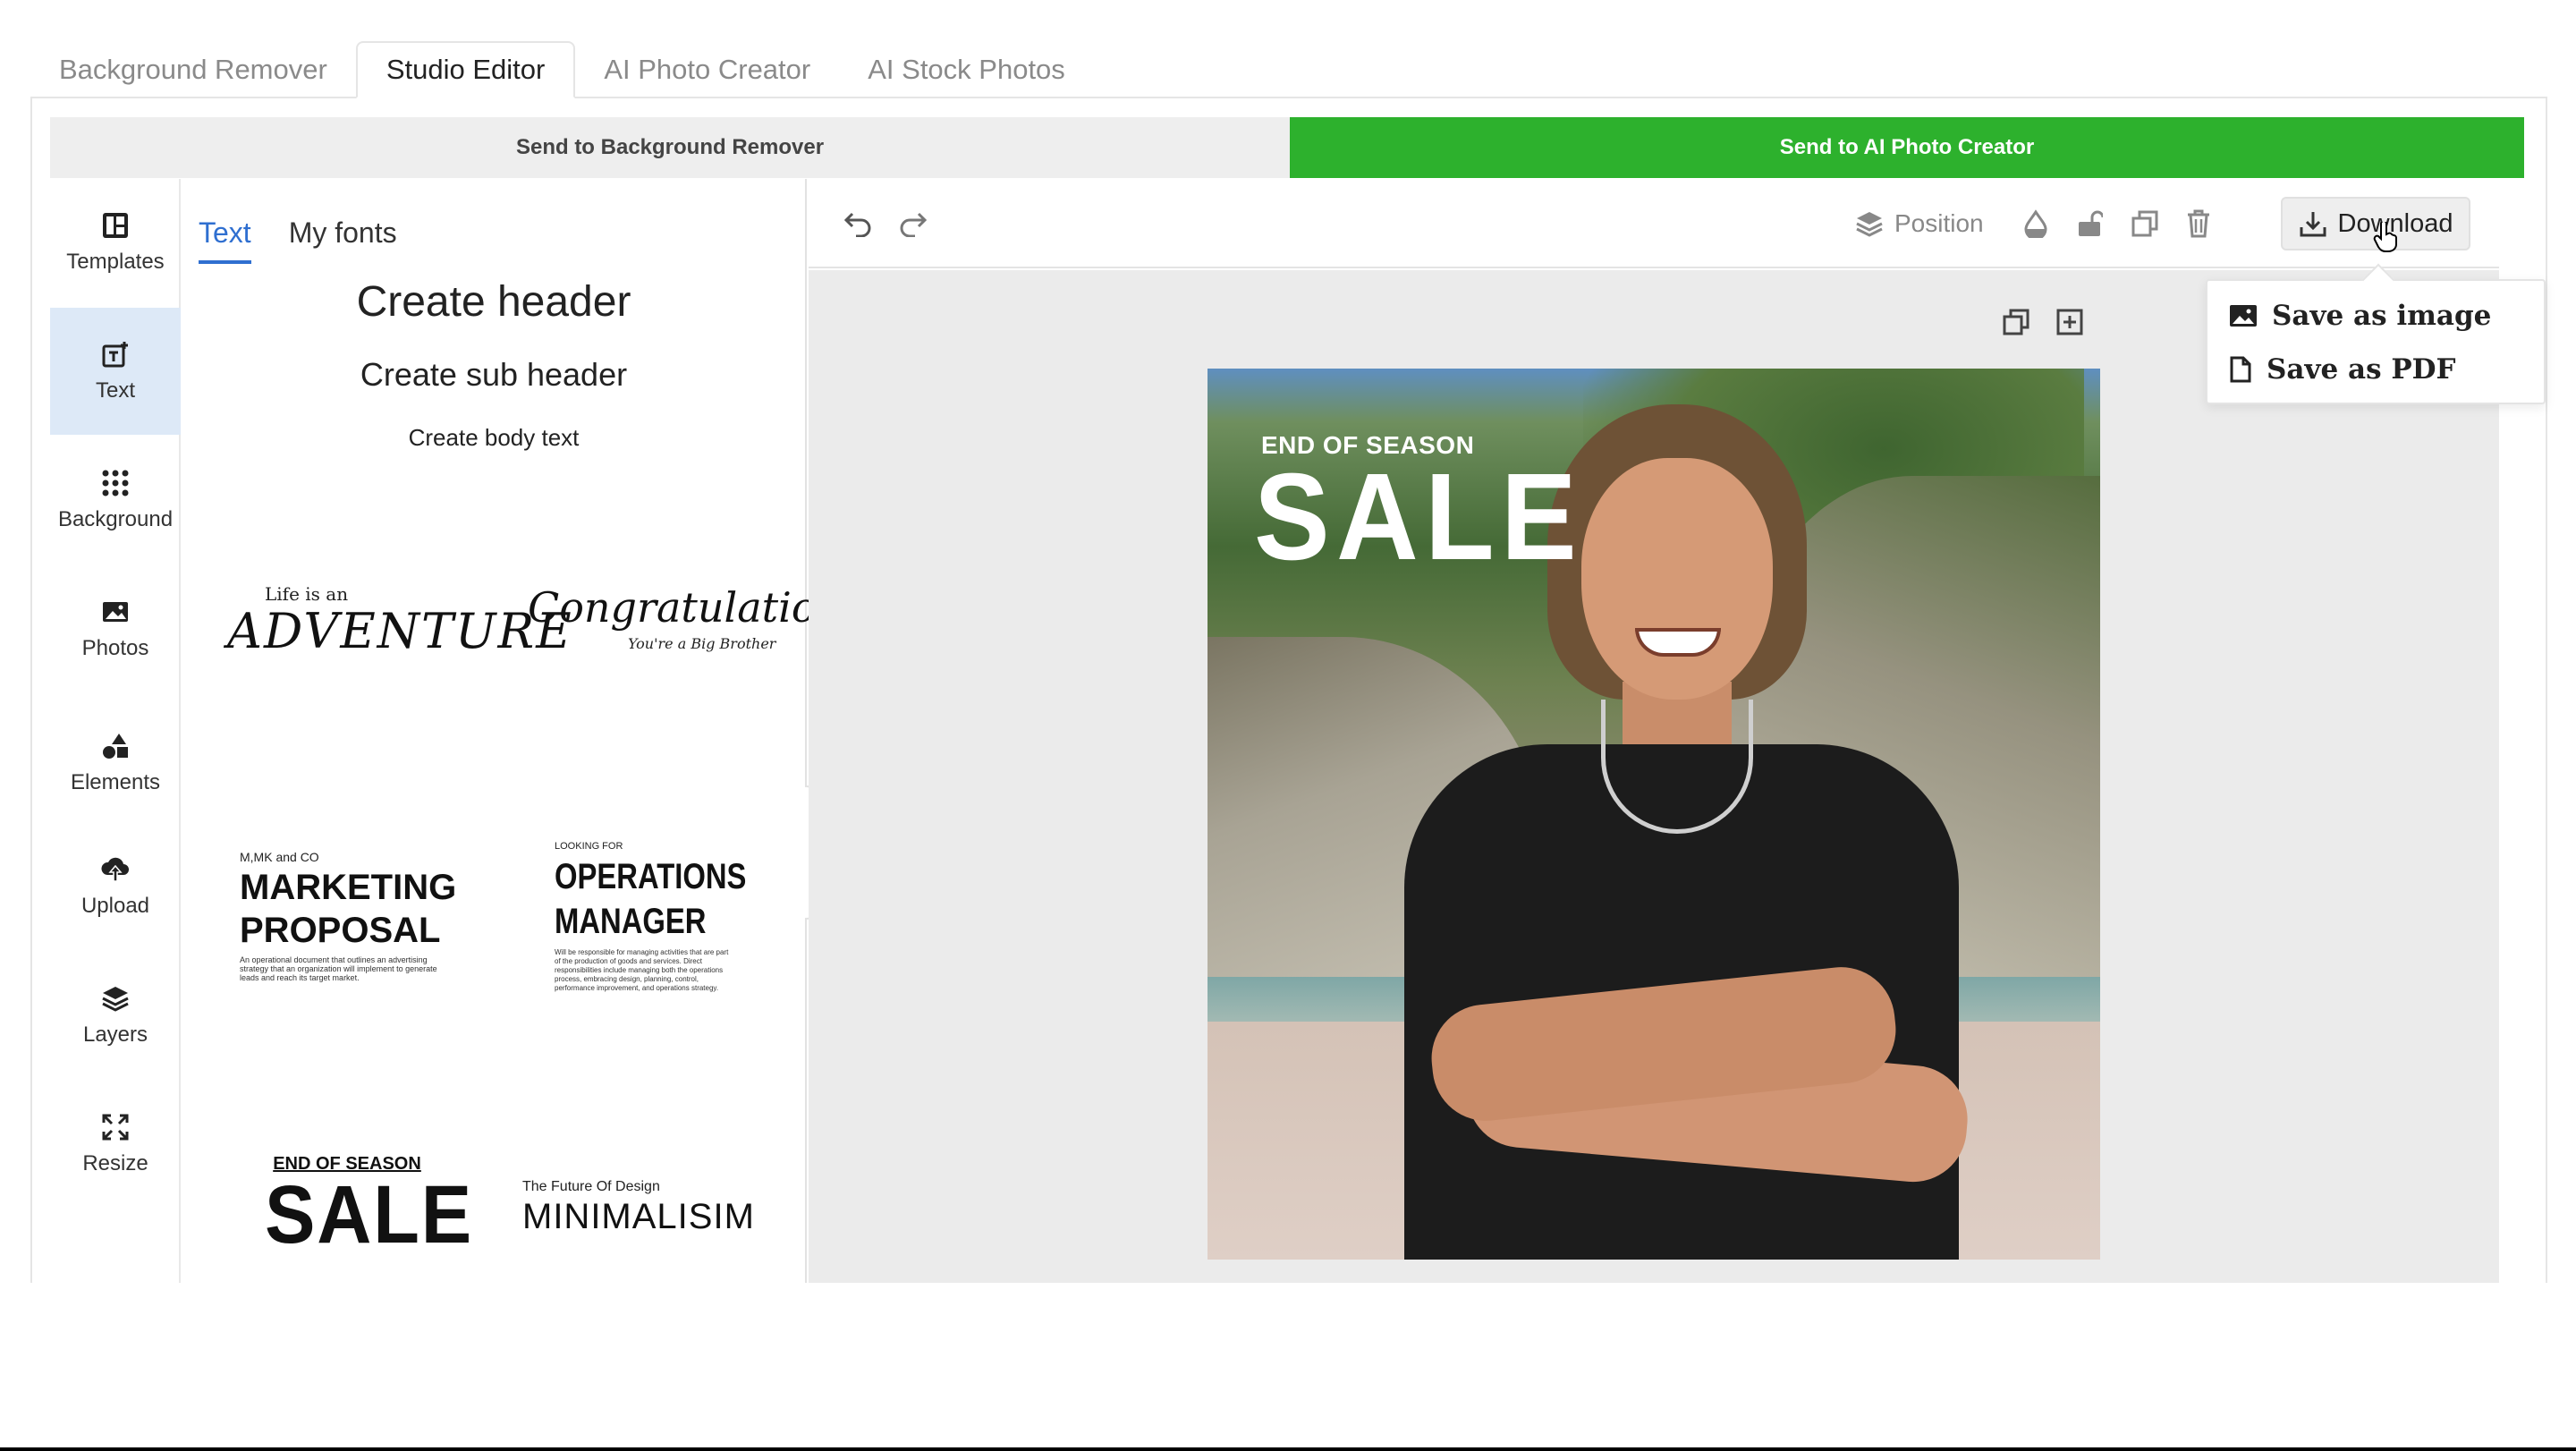 The width and height of the screenshot is (2576, 1451). I want to click on tab-studio-editor: Studio Editor, so click(465, 69).